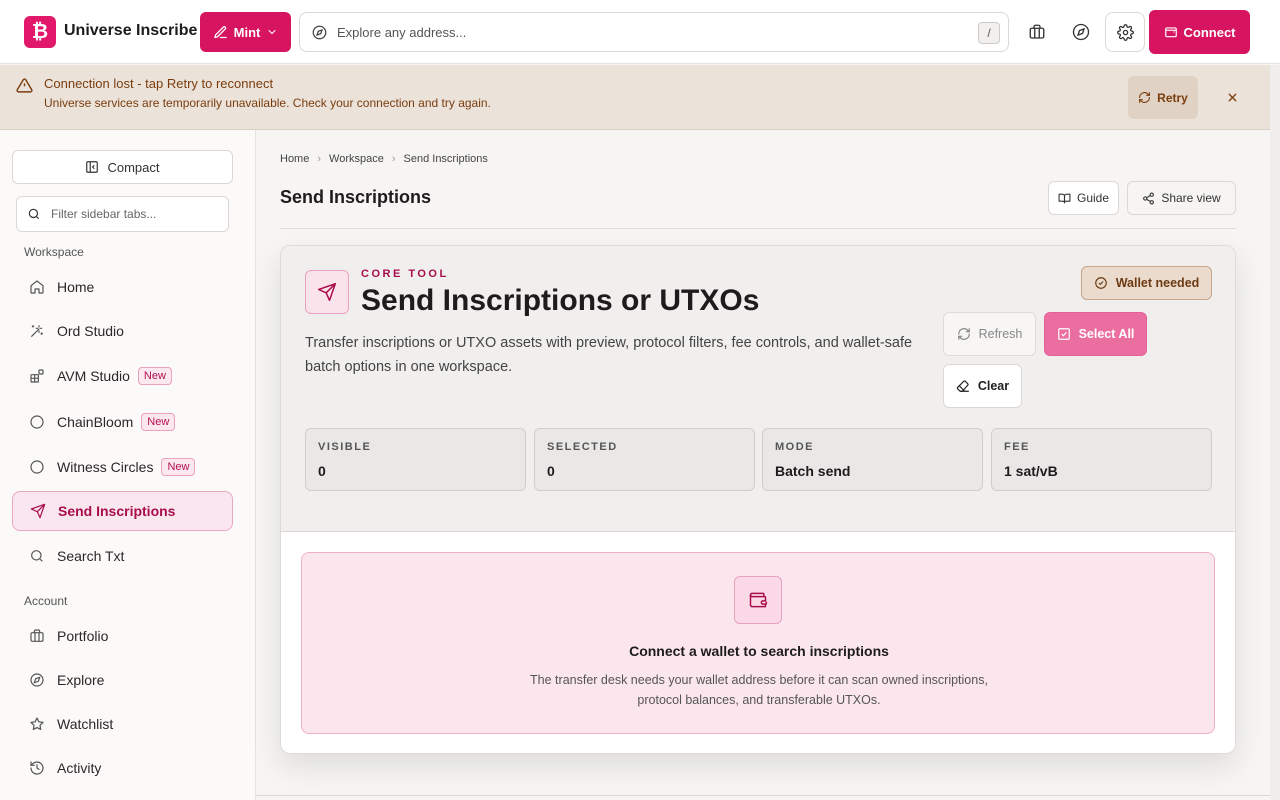  I want to click on sidebar-item-label: Home, so click(76, 287).